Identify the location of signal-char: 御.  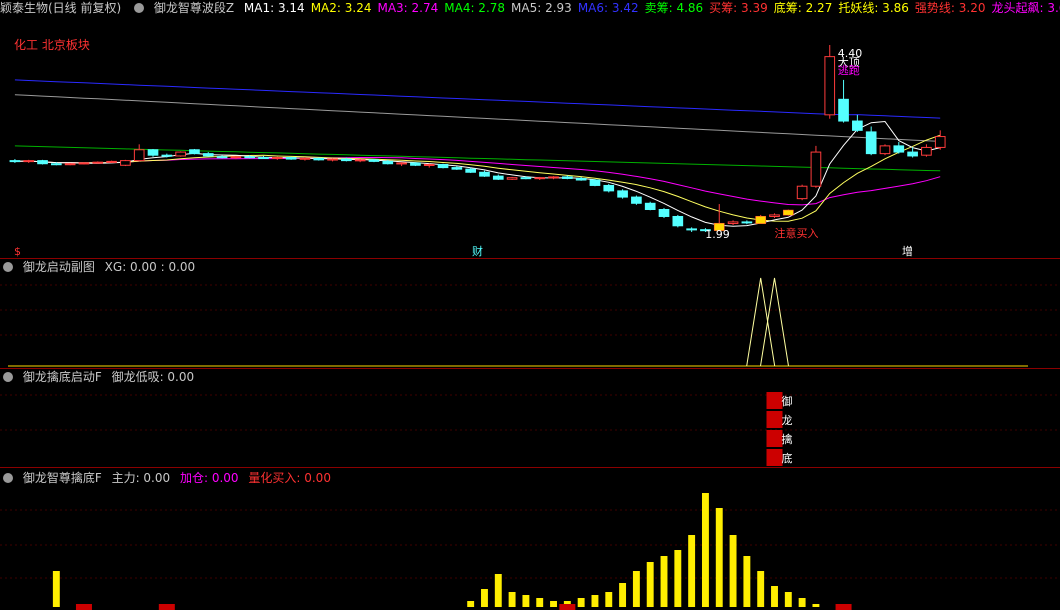
(787, 401).